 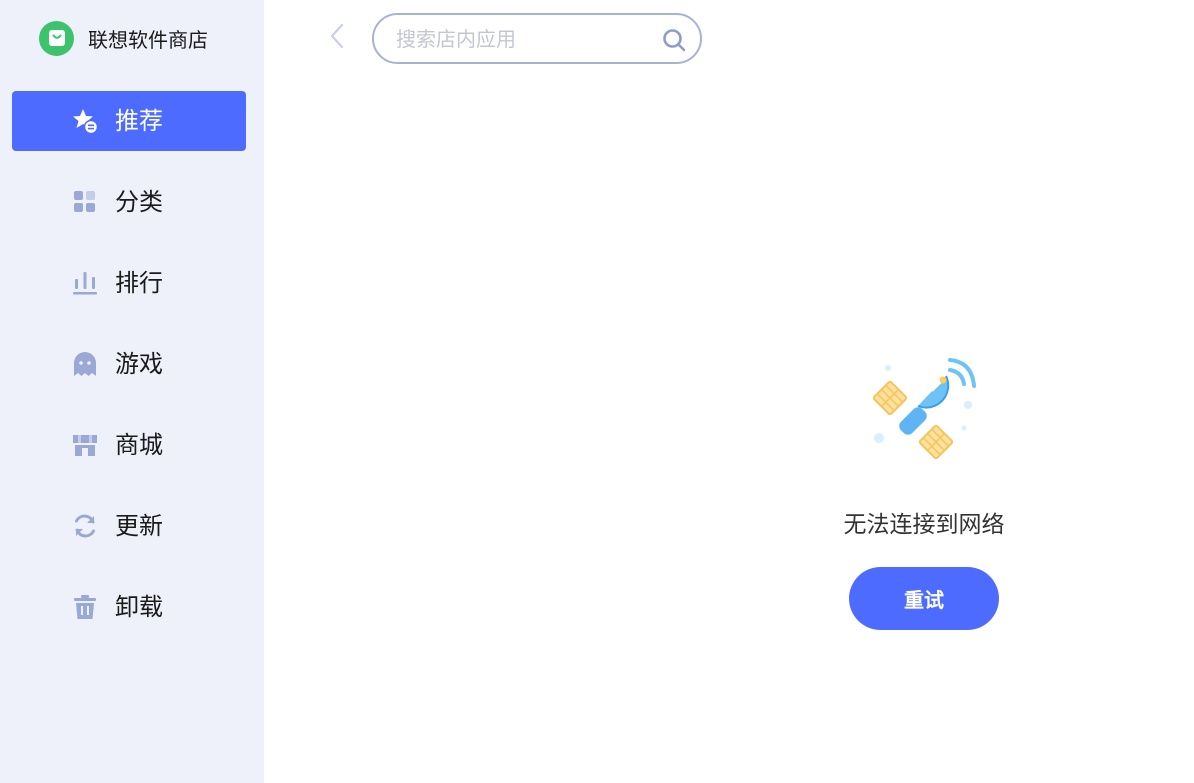 What do you see at coordinates (923, 410) in the screenshot?
I see `satellite-icon` at bounding box center [923, 410].